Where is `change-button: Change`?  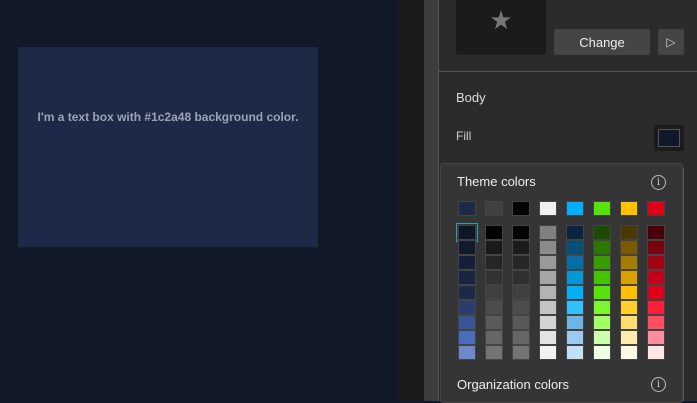 change-button: Change is located at coordinates (602, 42).